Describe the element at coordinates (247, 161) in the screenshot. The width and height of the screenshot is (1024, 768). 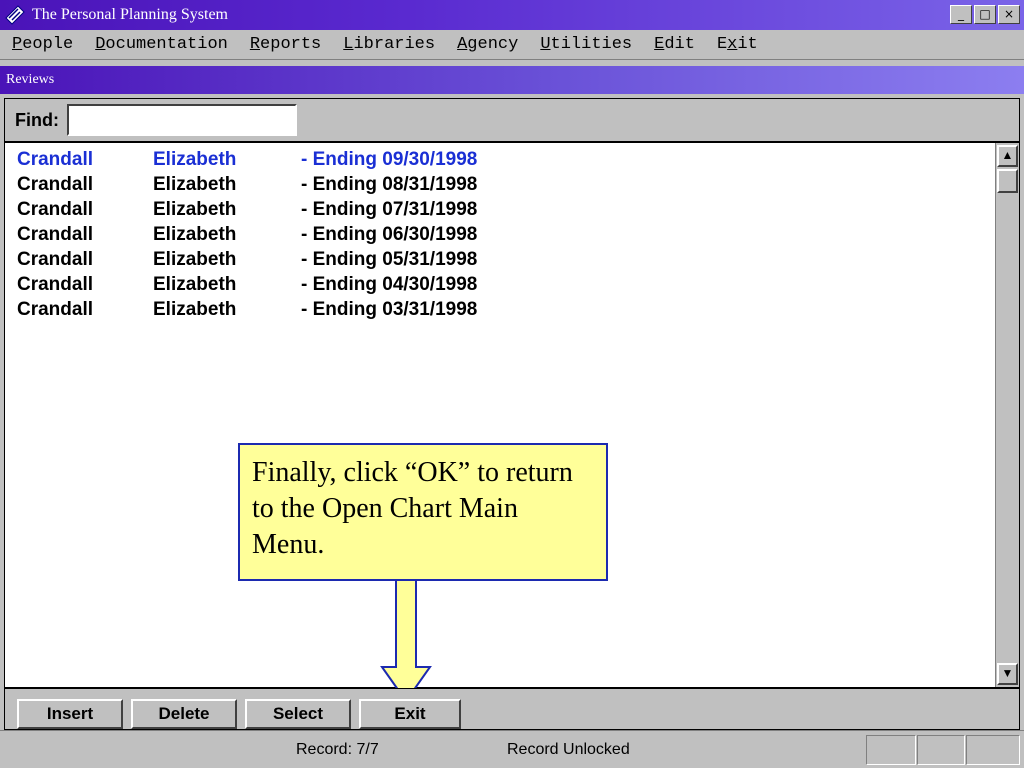
I see `list-item: Crandall Elizabeth - Ending 09/30/1998` at that location.